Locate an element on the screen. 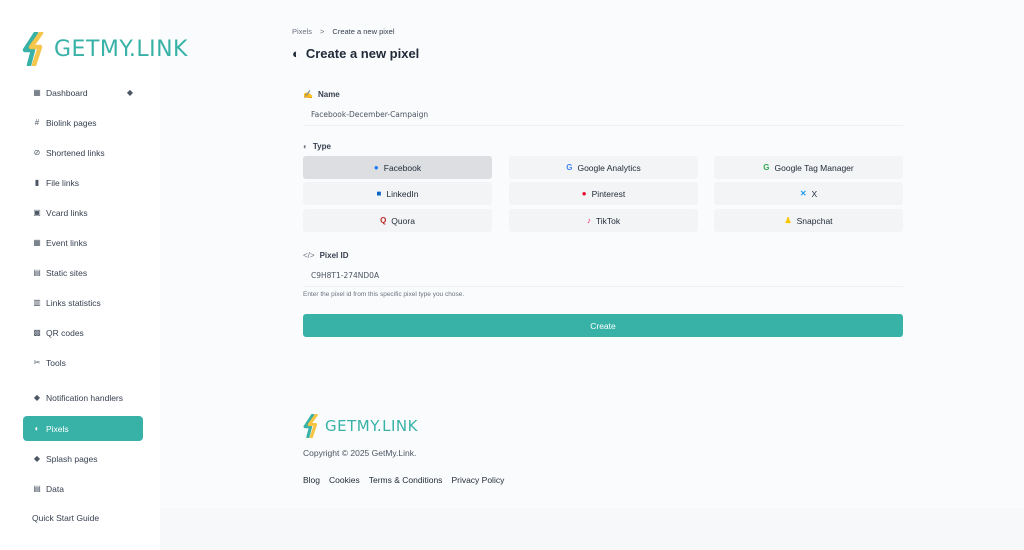 The image size is (1024, 550). sidebar-item-event-links: ▦ Event links is located at coordinates (83, 242).